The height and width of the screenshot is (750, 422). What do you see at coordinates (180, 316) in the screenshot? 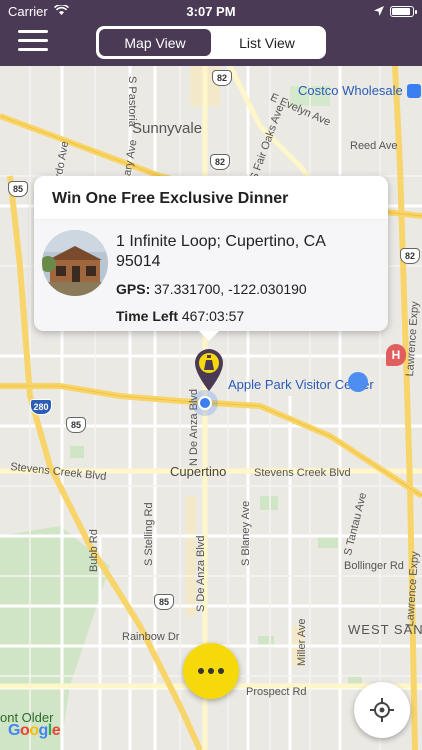
I see `time-left-row: Time Left 467:03:57` at bounding box center [180, 316].